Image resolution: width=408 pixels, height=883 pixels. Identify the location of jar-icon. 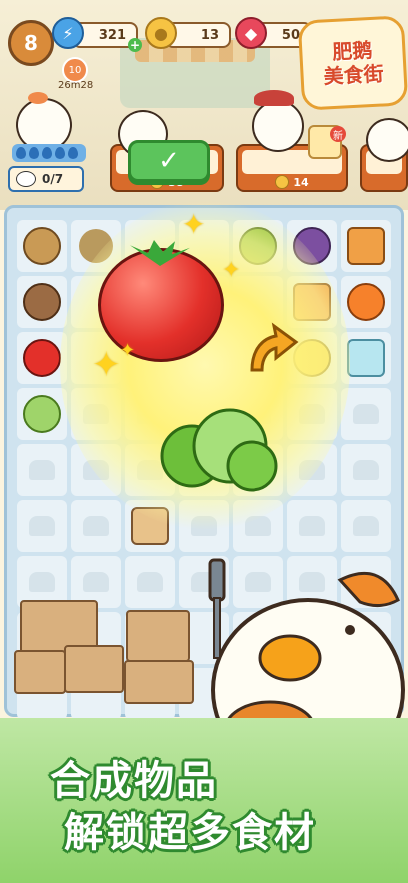
(366, 246).